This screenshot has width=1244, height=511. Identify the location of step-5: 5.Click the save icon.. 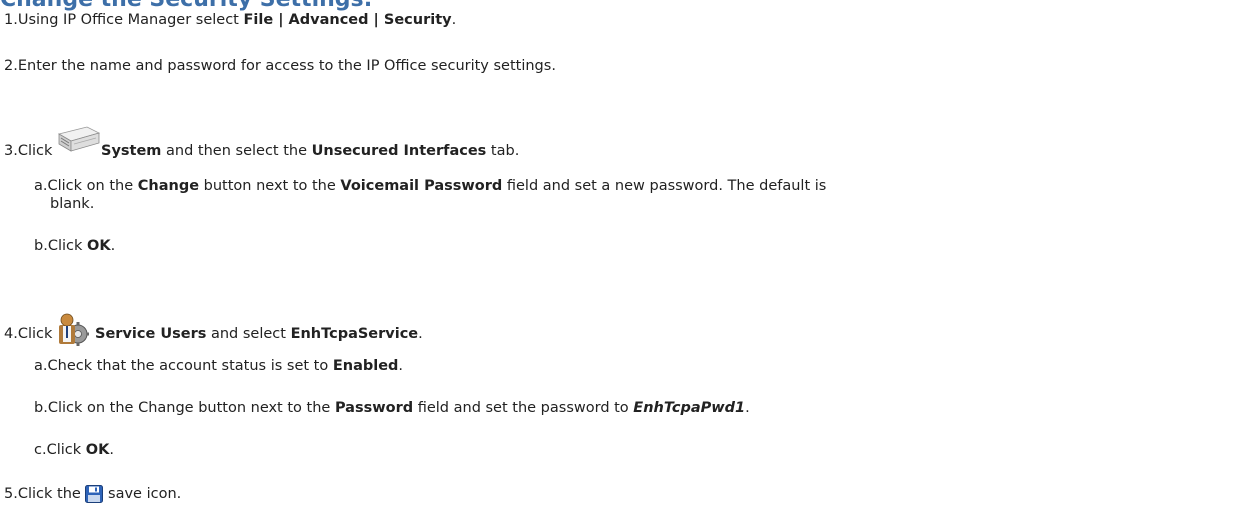
(92, 494).